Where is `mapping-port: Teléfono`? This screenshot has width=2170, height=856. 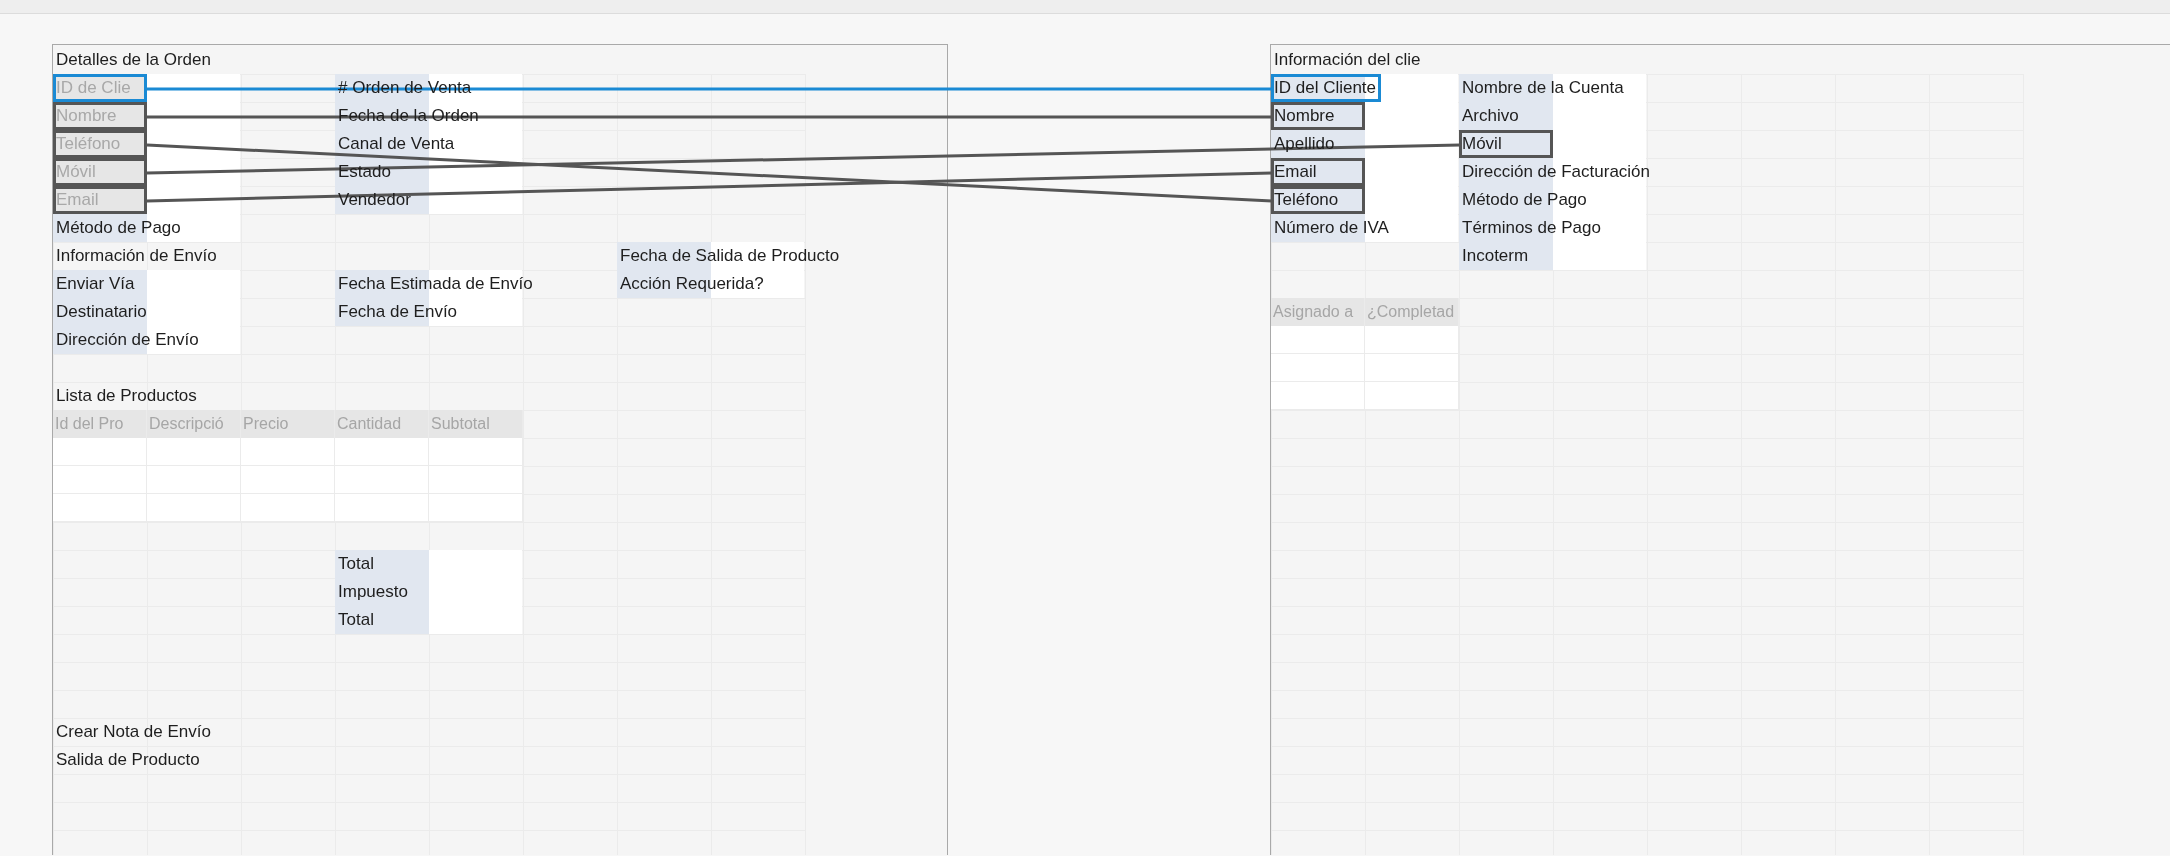
mapping-port: Teléfono is located at coordinates (1318, 200).